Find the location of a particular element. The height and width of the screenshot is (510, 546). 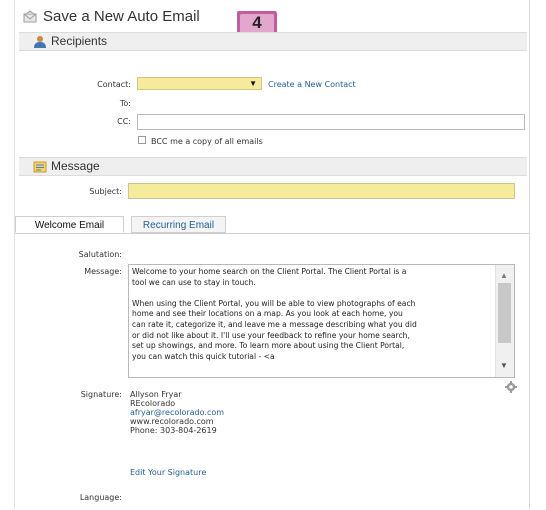

cc-label: CC: is located at coordinates (124, 121).